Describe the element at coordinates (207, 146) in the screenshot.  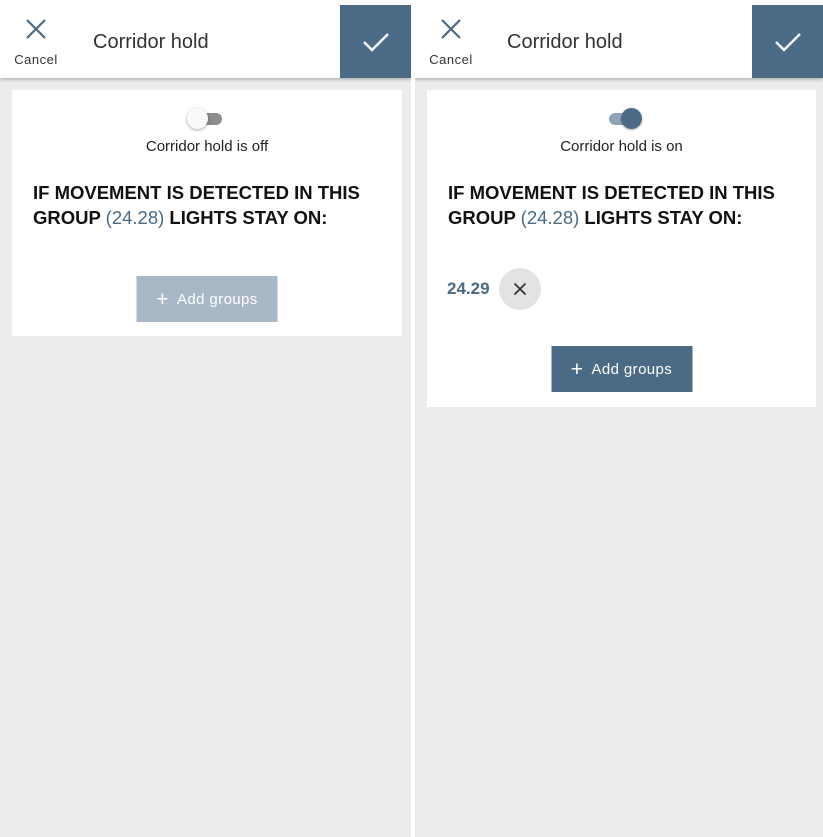
I see `corridor-hold-status: Corridor hold is off` at that location.